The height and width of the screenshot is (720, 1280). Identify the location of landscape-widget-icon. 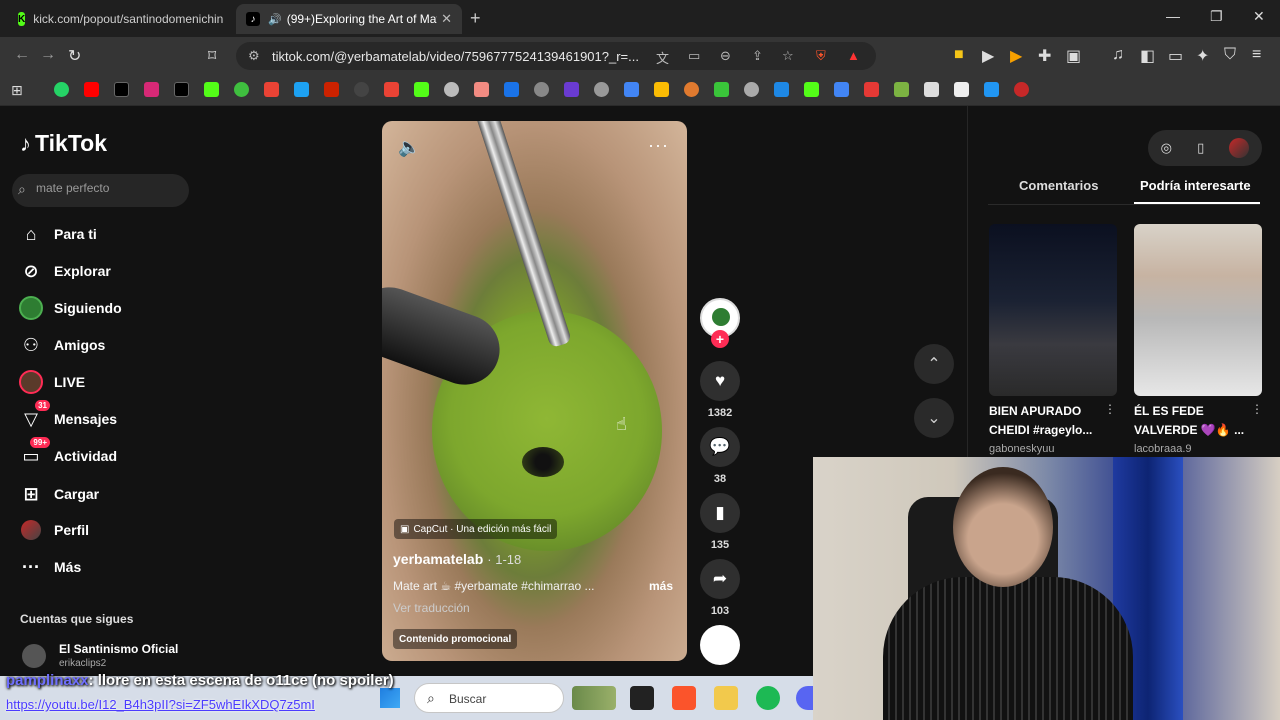
(594, 698).